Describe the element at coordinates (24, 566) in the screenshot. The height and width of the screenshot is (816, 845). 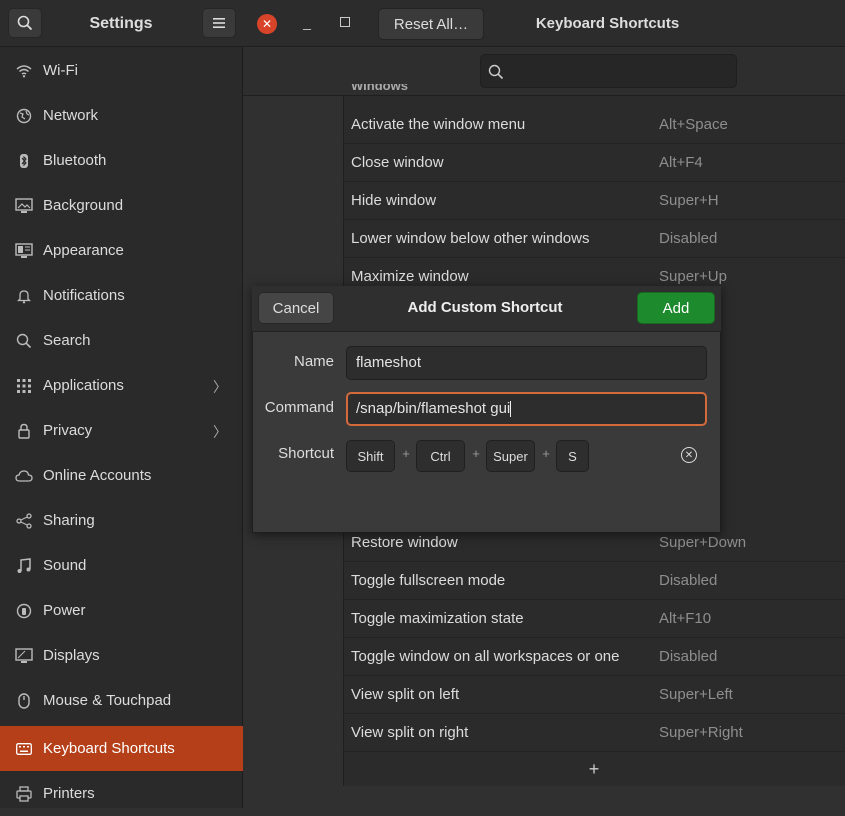
I see `music-icon` at that location.